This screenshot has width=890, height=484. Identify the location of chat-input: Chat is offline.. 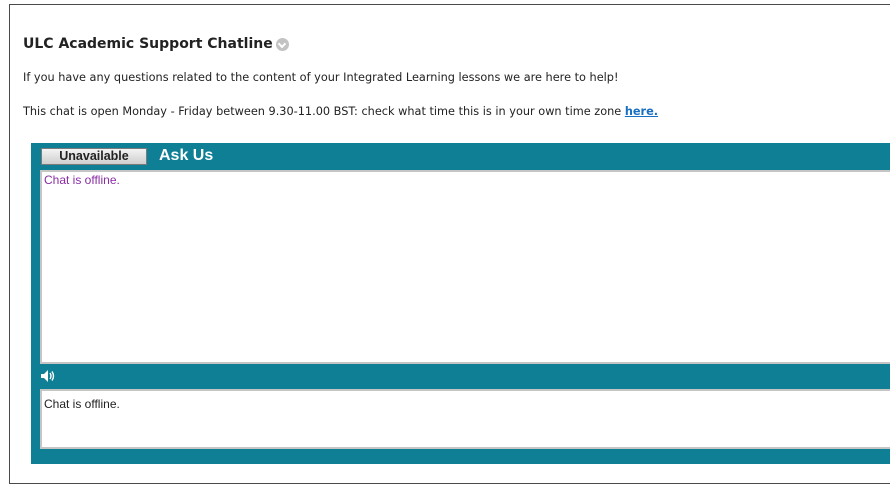
(465, 419).